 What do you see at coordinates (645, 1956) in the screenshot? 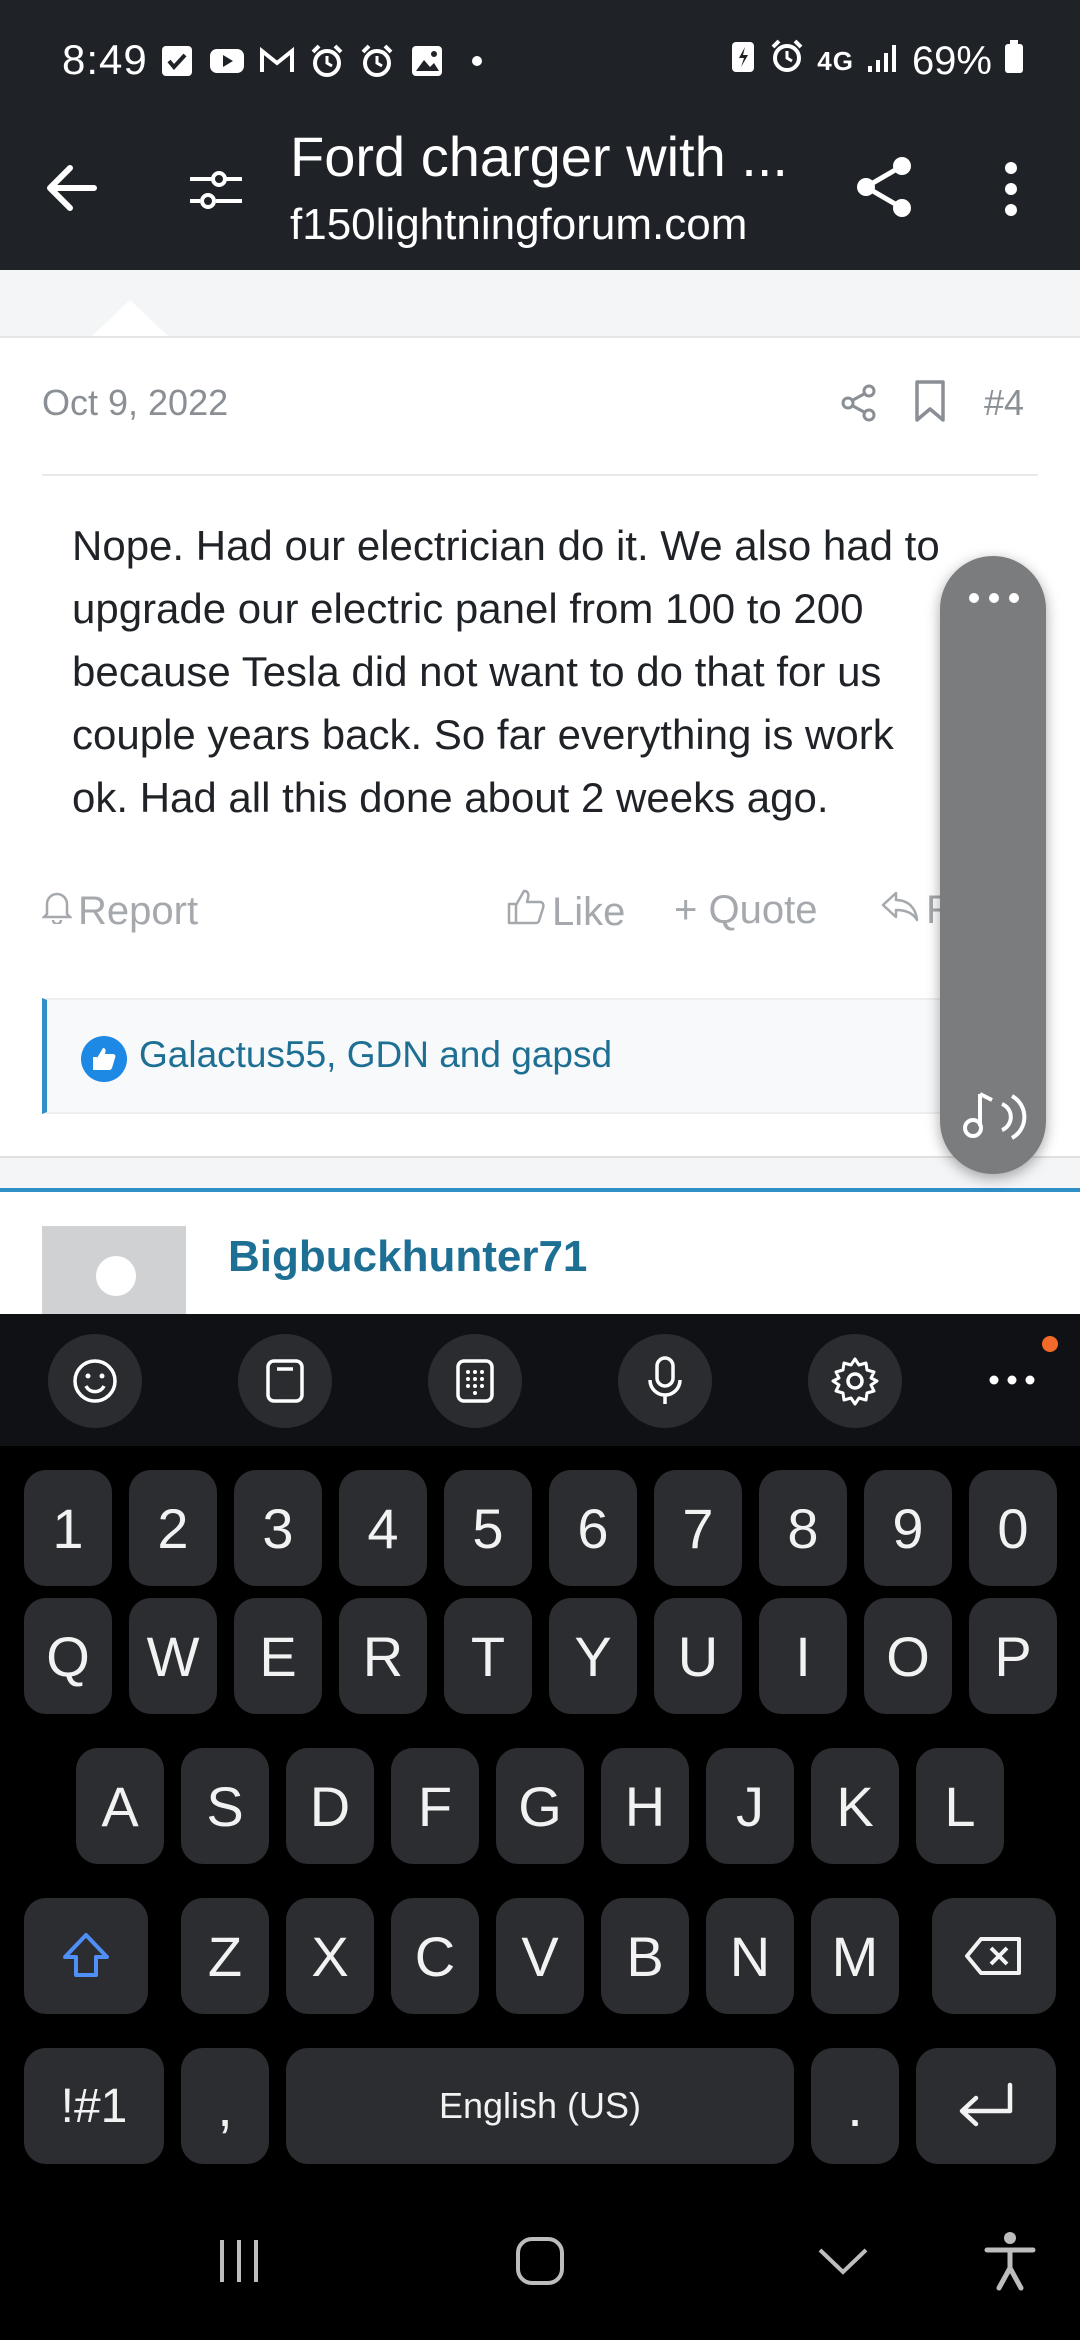
I see `key-b: B` at bounding box center [645, 1956].